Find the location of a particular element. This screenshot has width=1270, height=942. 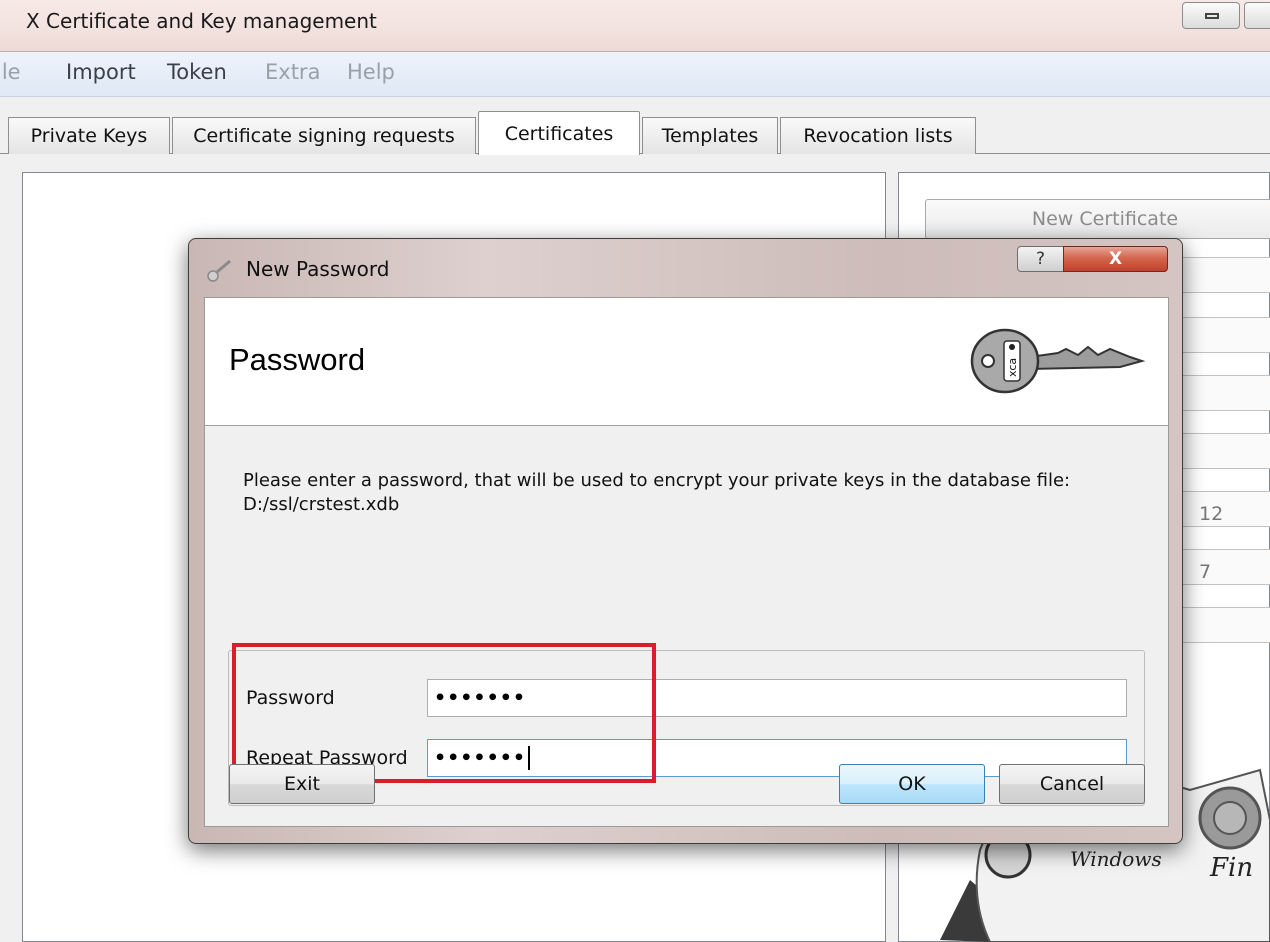

menu-bar: ile Import Token Extra Help is located at coordinates (635, 74).